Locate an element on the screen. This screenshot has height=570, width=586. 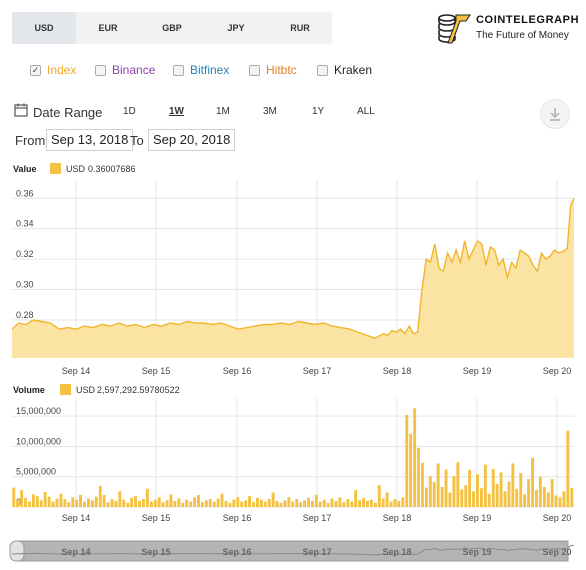
volume-x-tick-label: Sep 20 is located at coordinates (557, 518).